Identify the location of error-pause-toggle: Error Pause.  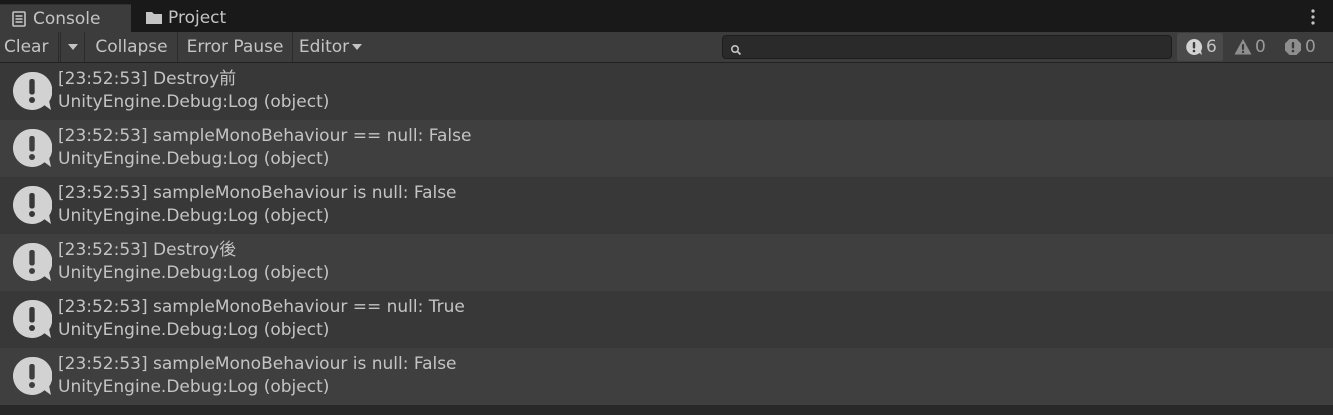
(235, 47).